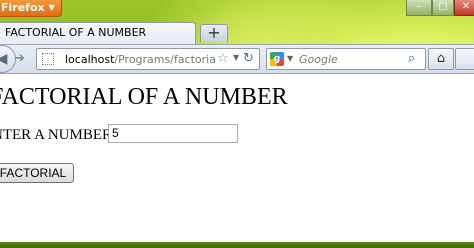 This screenshot has height=248, width=474. I want to click on tab-title: FACTORIAL OF A NUMBER, so click(76, 32).